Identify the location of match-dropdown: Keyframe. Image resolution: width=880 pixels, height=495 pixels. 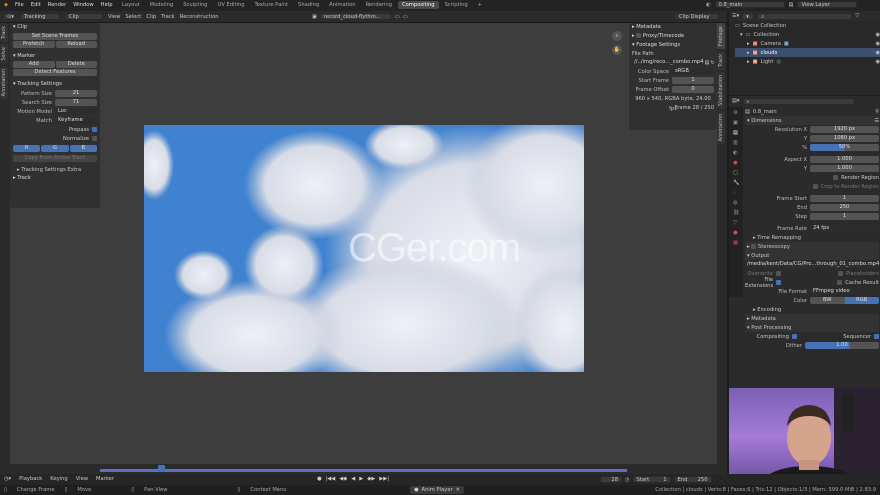
(76, 120).